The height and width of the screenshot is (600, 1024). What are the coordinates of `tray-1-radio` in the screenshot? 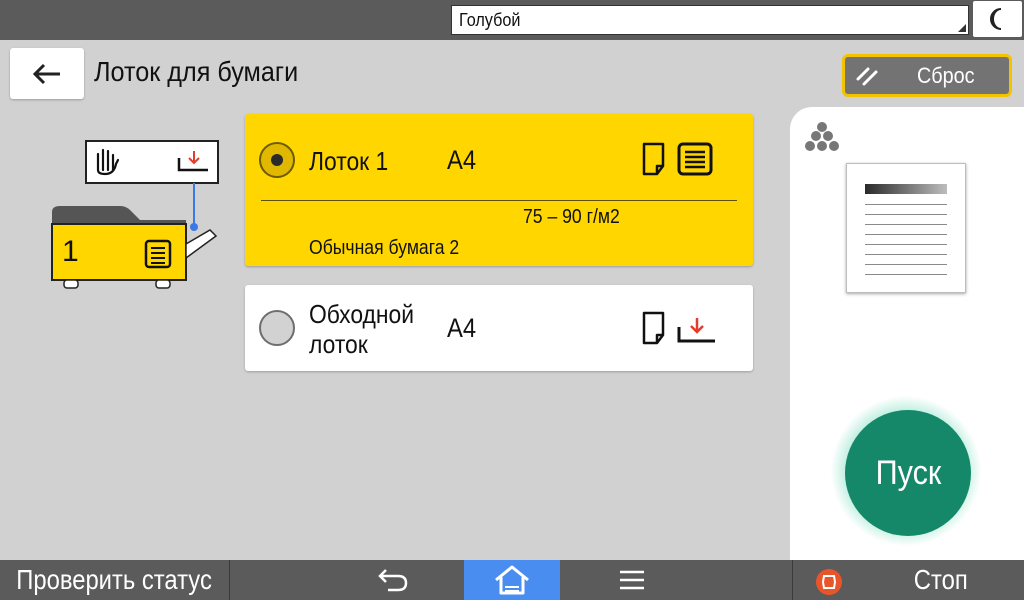 It's located at (277, 160).